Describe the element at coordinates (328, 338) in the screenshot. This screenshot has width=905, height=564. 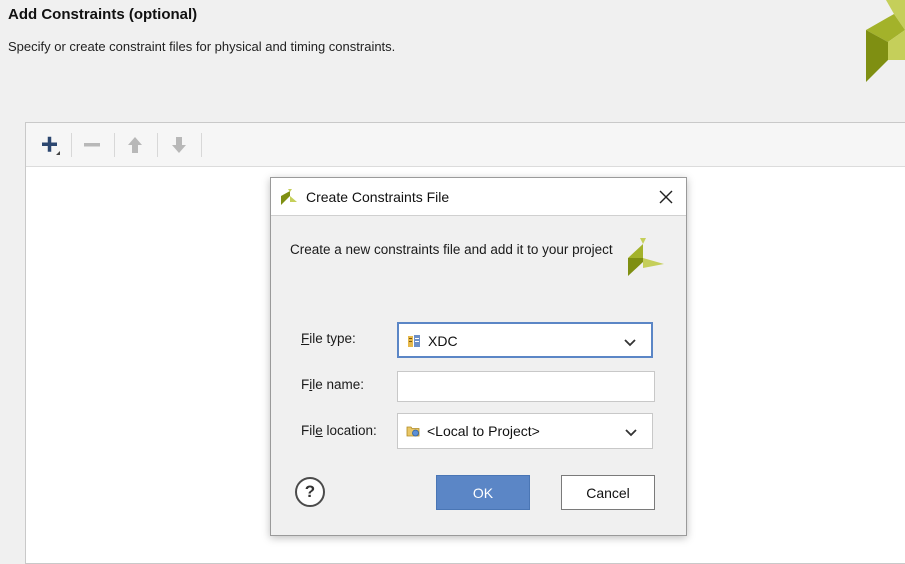
I see `file-type-label: File type:` at that location.